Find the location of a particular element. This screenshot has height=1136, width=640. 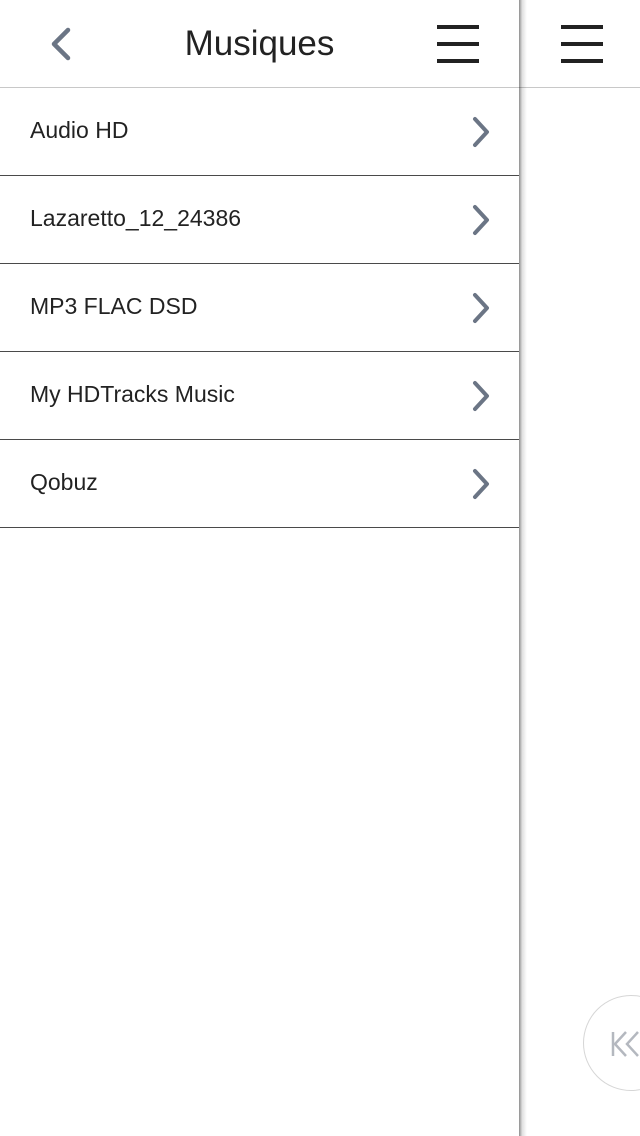

list-item-label: Lazaretto_12_24386 is located at coordinates (136, 218).